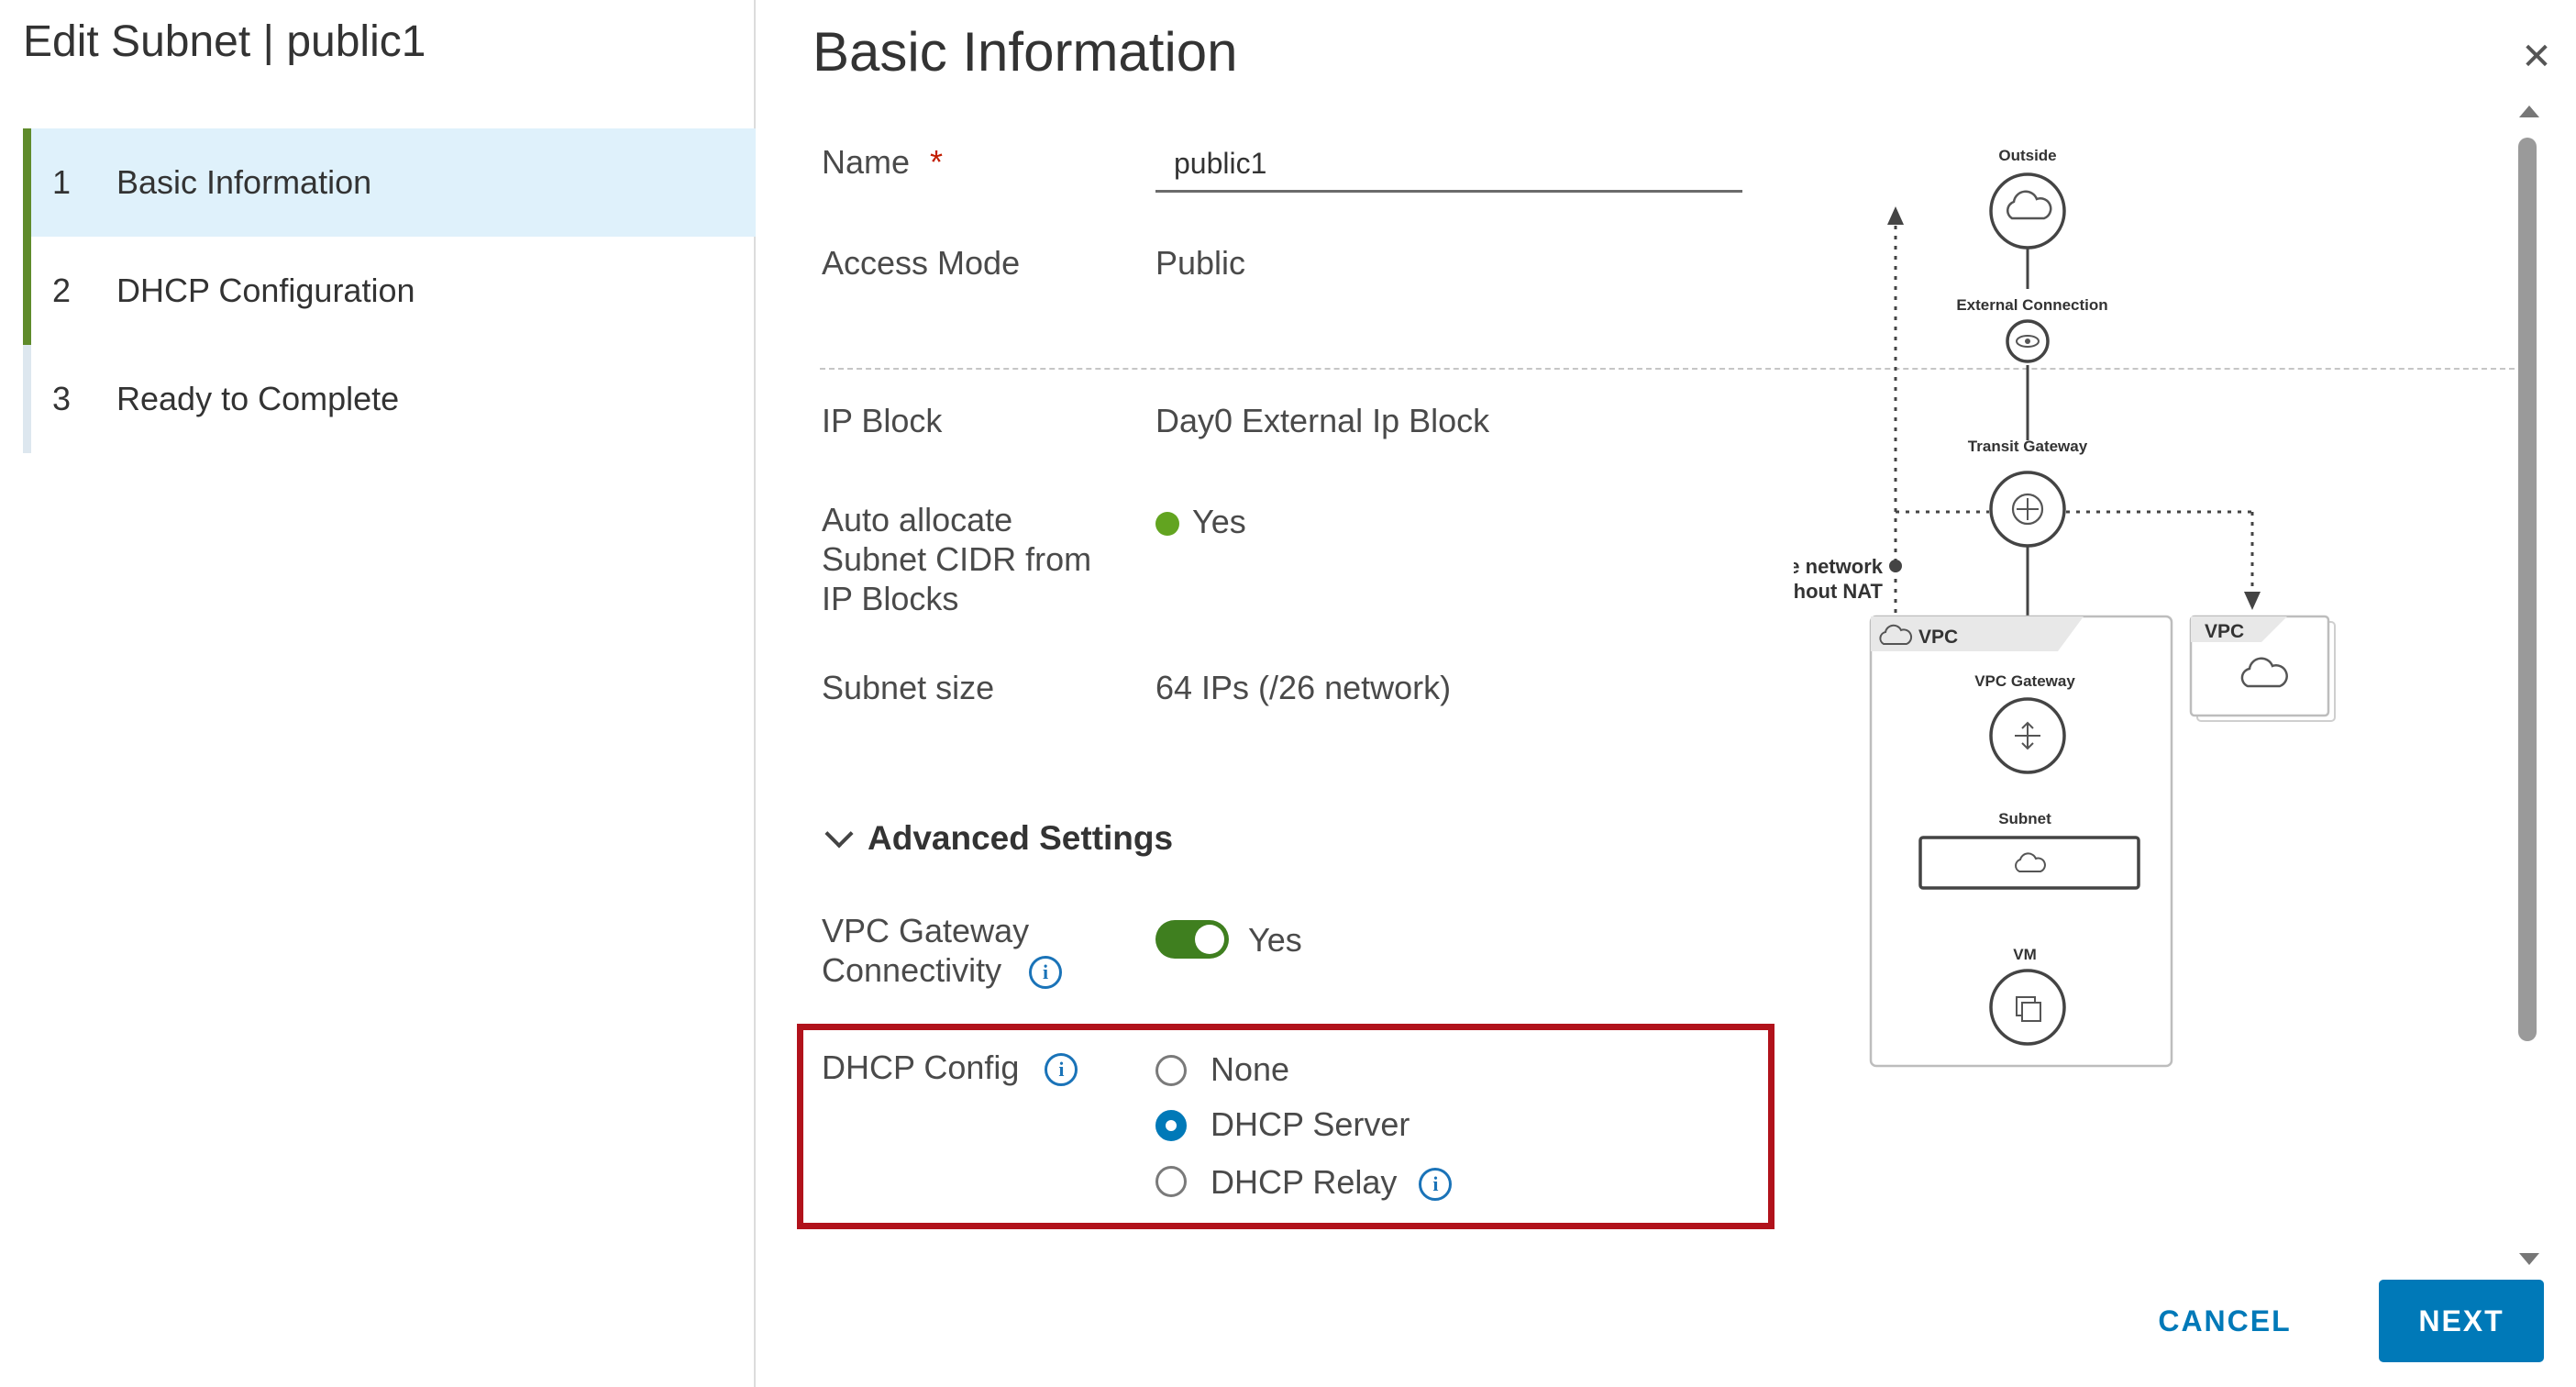 This screenshot has height=1387, width=2576. I want to click on close-button: ✕, so click(2536, 57).